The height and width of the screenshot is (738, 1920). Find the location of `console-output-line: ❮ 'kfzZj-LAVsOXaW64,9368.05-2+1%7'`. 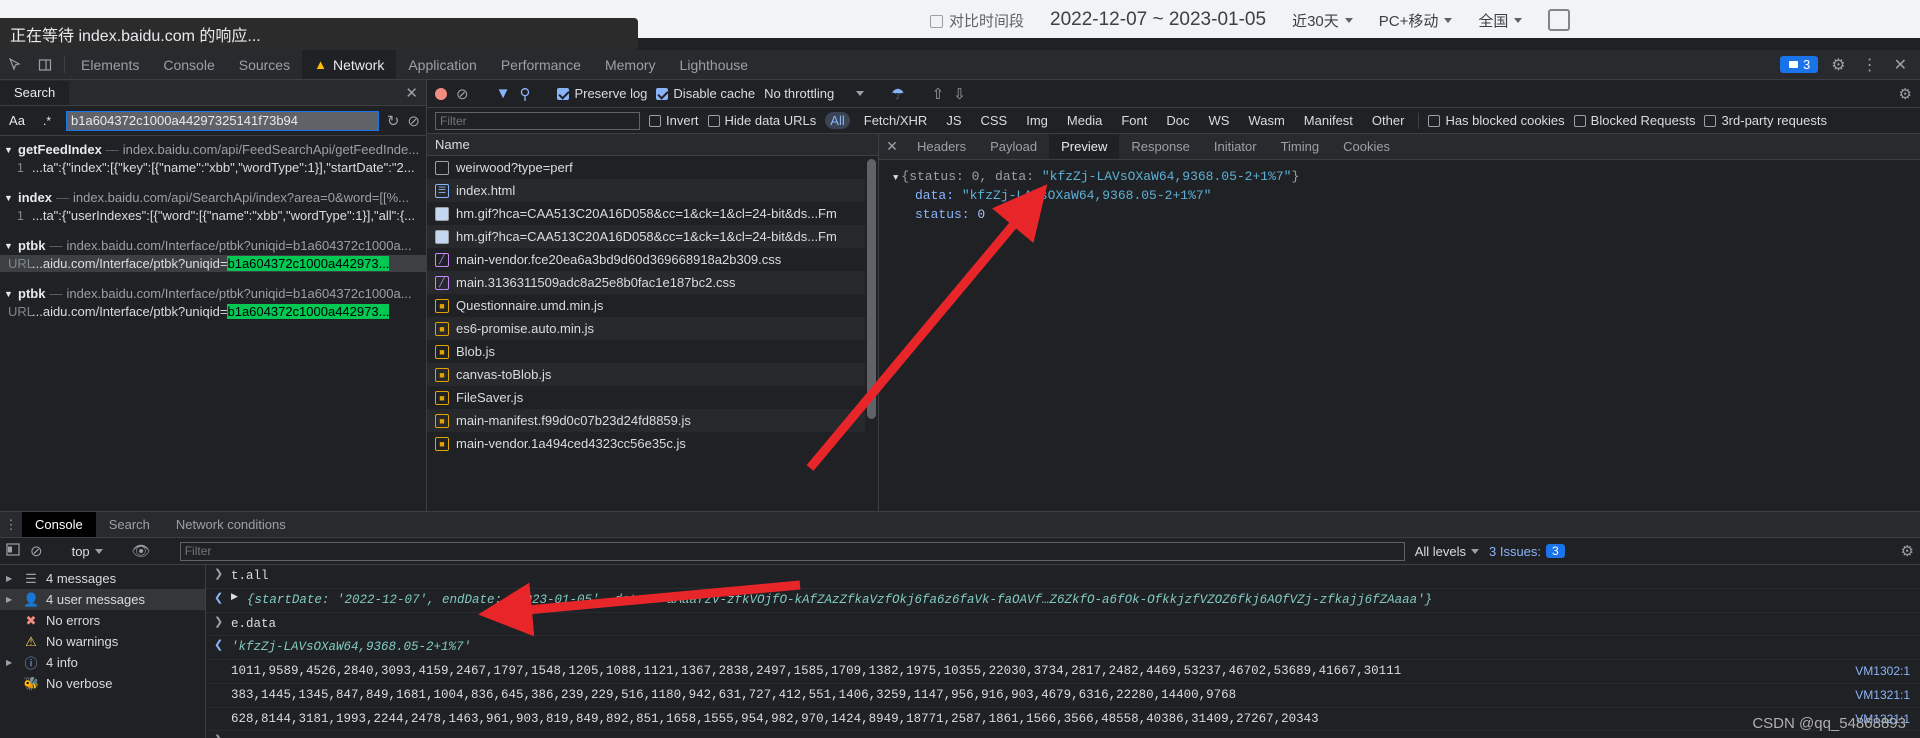

console-output-line: ❮ 'kfzZj-LAVsOXaW64,9368.05-2+1%7' is located at coordinates (1063, 648).